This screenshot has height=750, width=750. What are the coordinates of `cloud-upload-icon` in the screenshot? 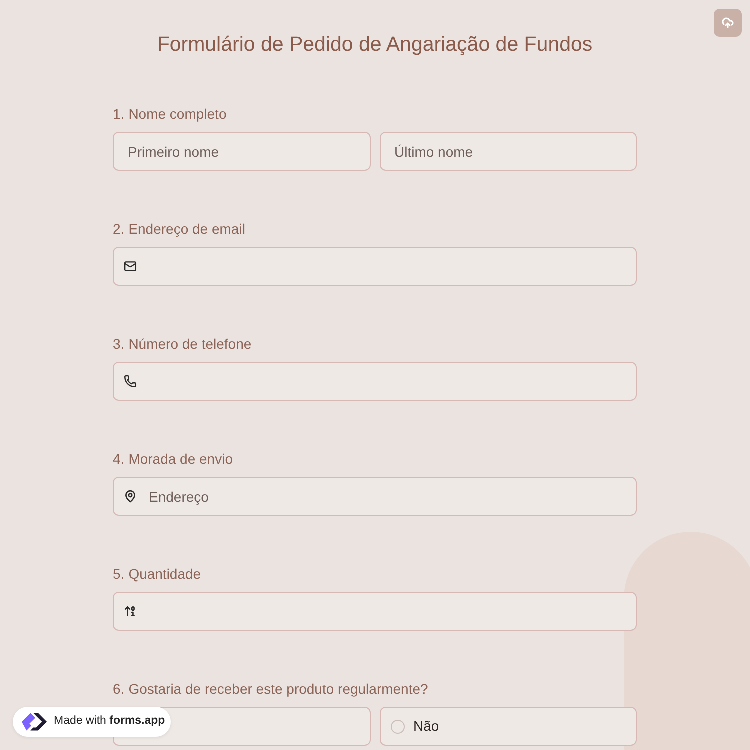 It's located at (728, 23).